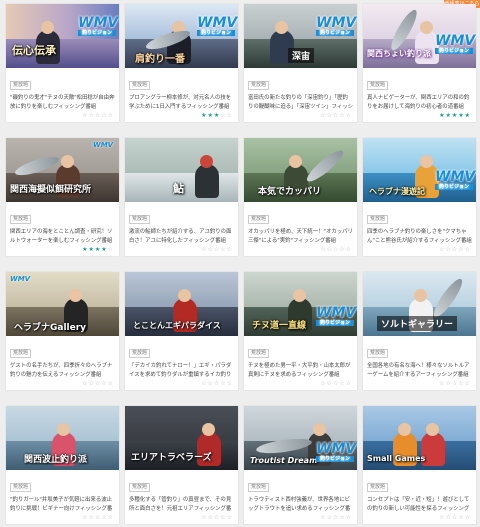  I want to click on program-description: チヌを極めた男一平・大平釣・山本太郎が真剣にチヌを求めるフィッシング番組, so click(299, 370).